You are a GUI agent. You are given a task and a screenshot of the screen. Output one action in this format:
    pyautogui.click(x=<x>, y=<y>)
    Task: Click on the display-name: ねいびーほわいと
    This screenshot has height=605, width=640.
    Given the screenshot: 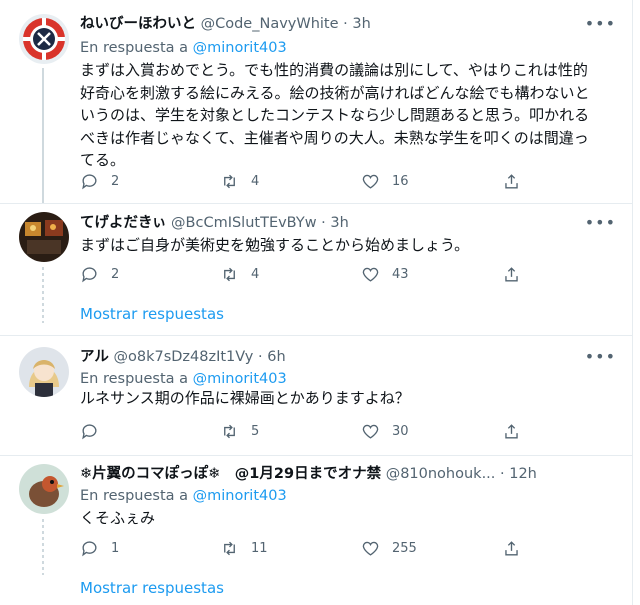 What is the action you would take?
    pyautogui.click(x=138, y=24)
    